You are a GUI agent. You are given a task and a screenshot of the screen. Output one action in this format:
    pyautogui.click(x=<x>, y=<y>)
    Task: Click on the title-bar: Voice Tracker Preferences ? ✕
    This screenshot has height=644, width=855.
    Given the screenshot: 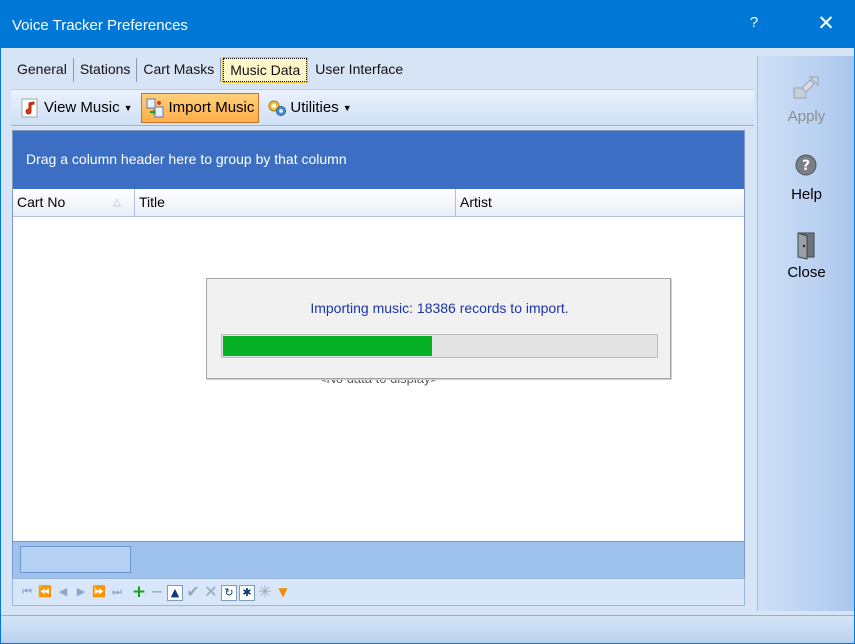 What is the action you would take?
    pyautogui.click(x=427, y=24)
    